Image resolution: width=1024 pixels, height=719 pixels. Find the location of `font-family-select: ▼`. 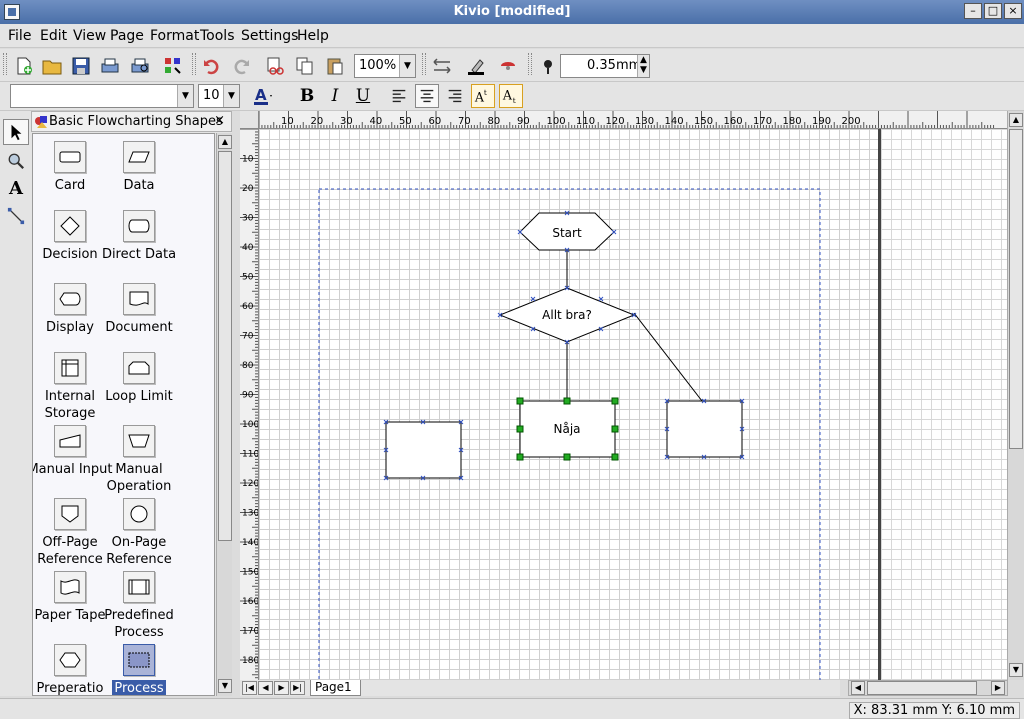

font-family-select: ▼ is located at coordinates (102, 96).